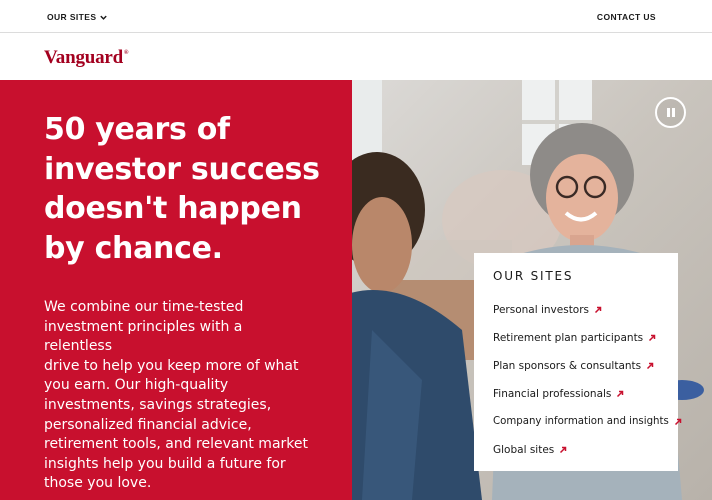  Describe the element at coordinates (182, 169) in the screenshot. I see `hero-title-line: investor success` at that location.